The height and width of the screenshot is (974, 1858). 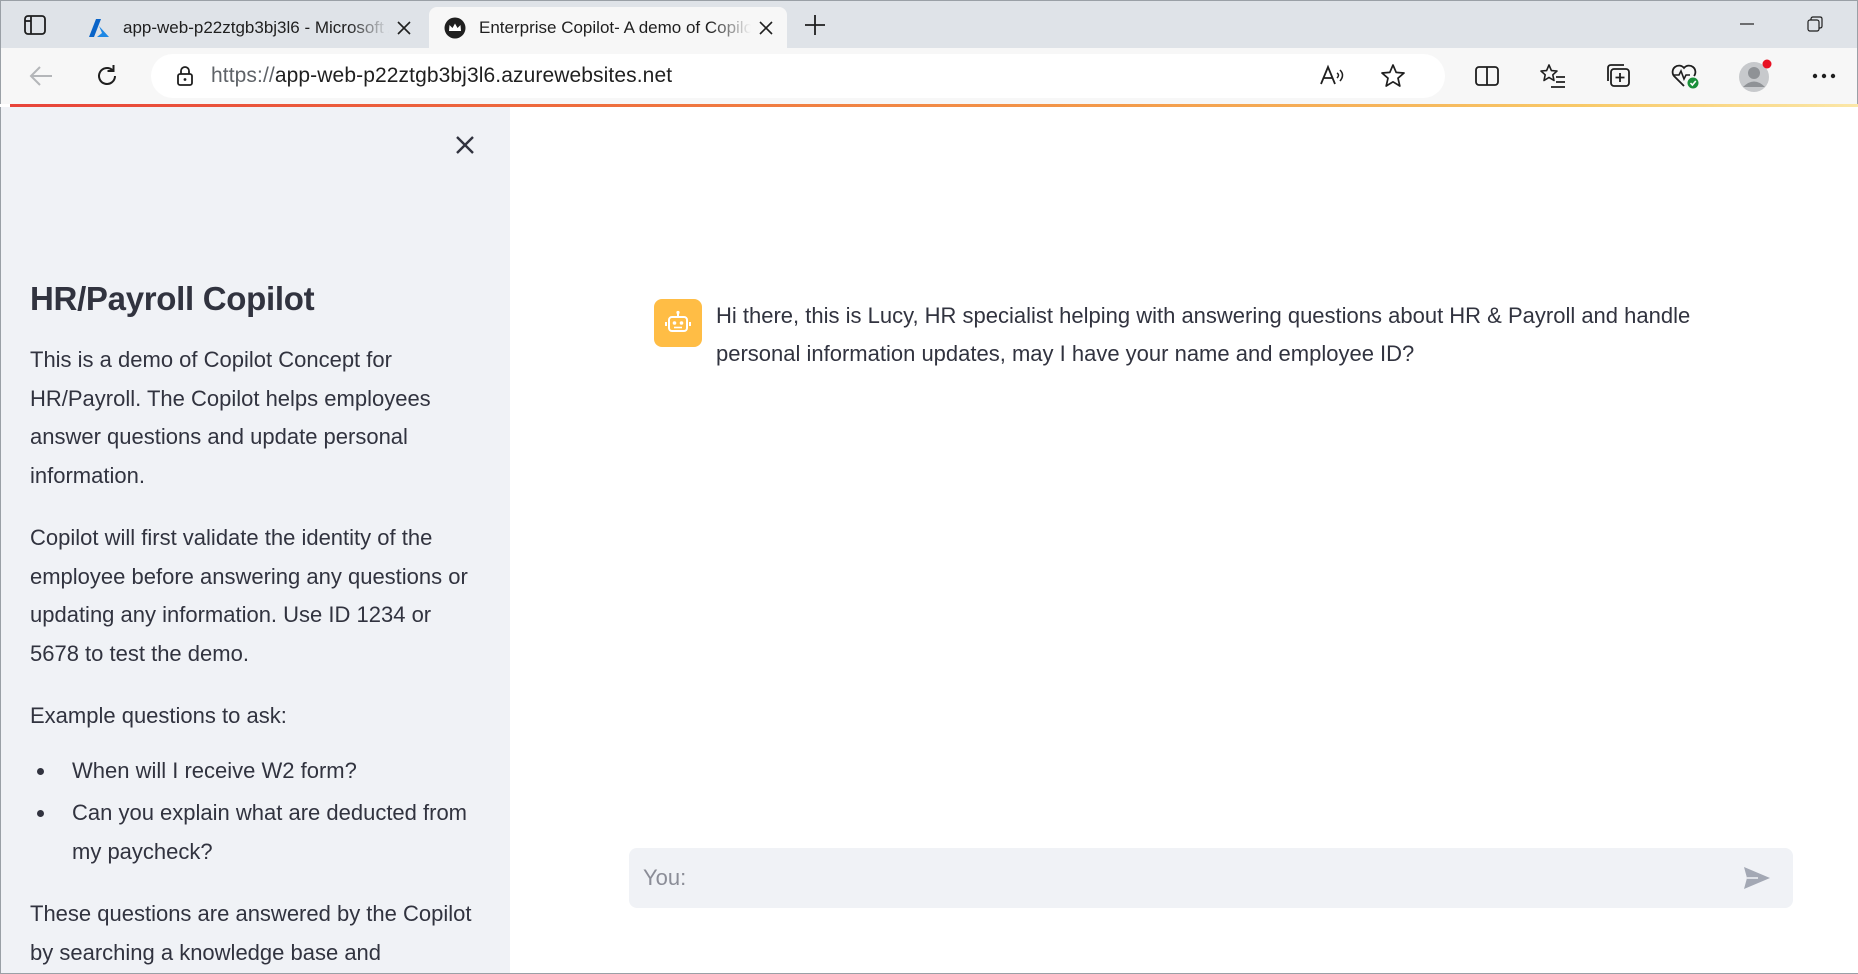 What do you see at coordinates (1815, 24) in the screenshot?
I see `restore-icon` at bounding box center [1815, 24].